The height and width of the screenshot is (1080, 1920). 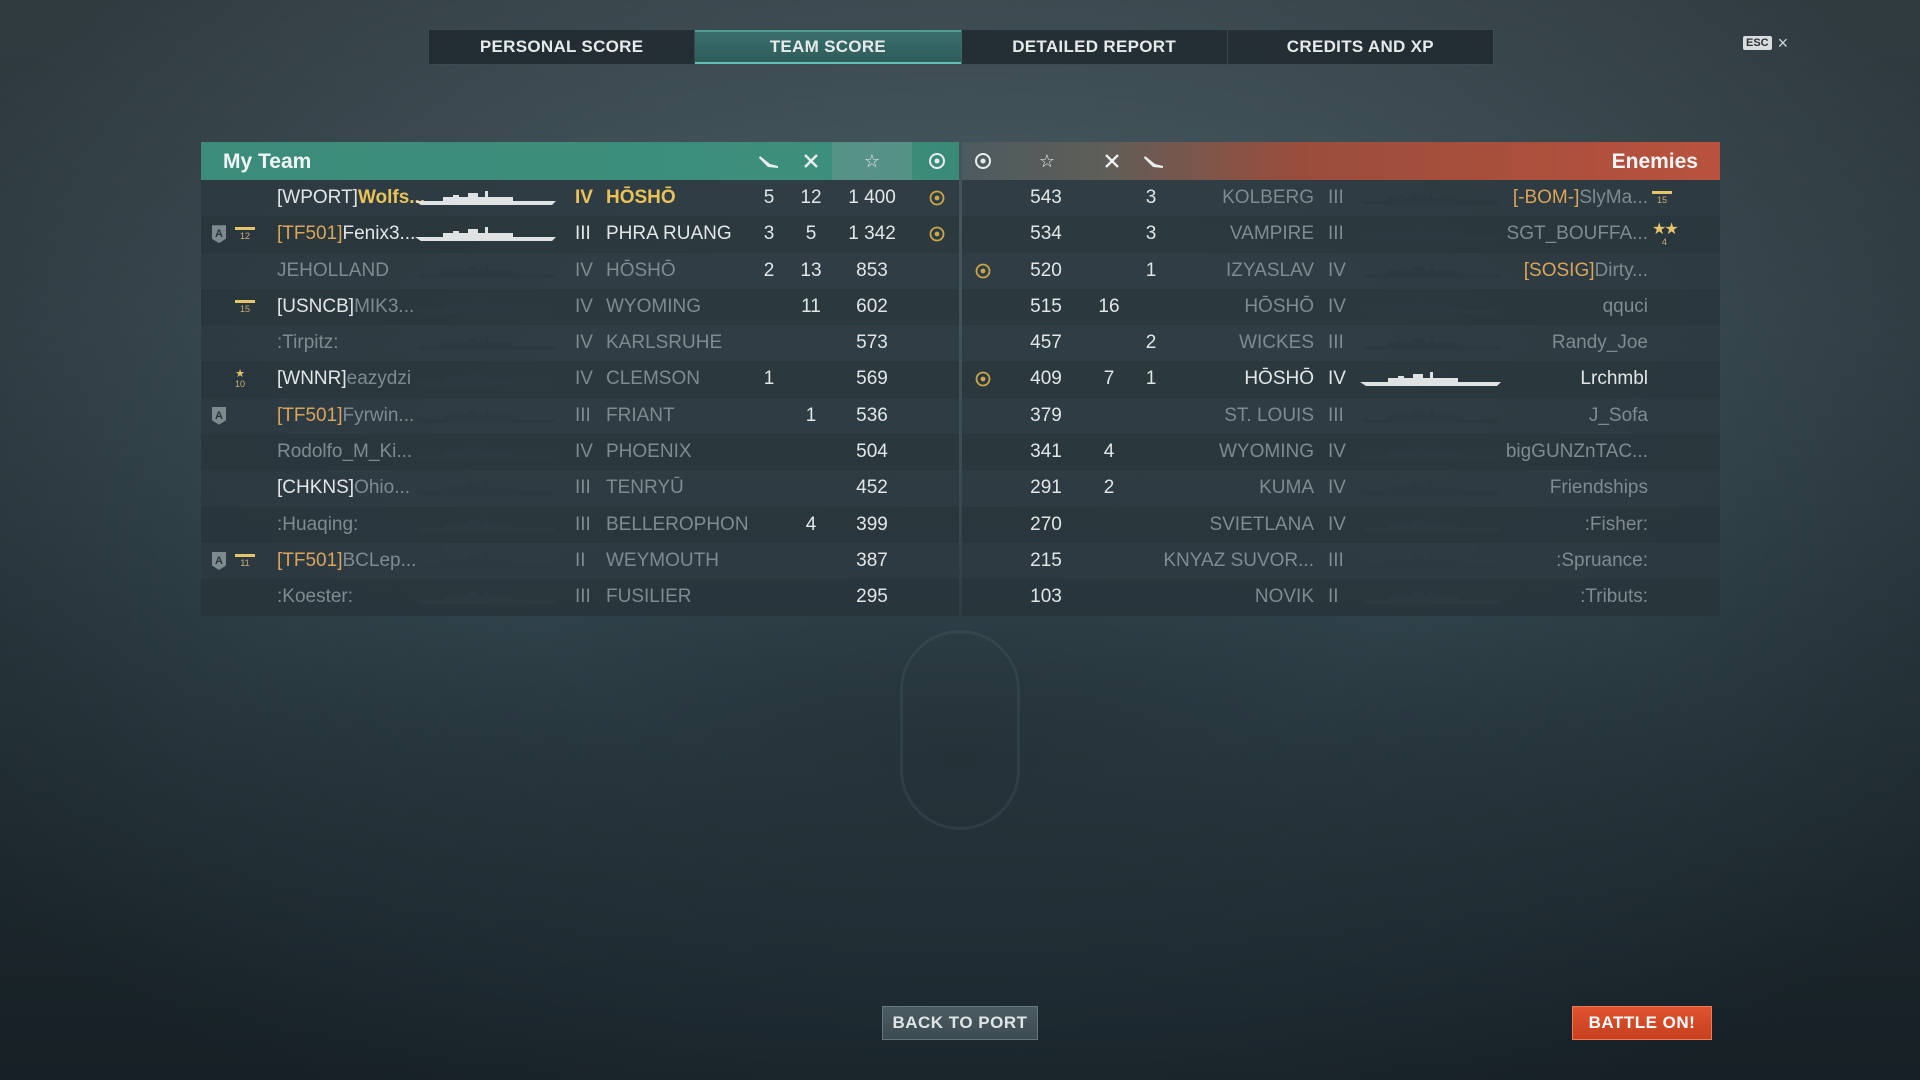 I want to click on rank-badge: 12, so click(x=245, y=234).